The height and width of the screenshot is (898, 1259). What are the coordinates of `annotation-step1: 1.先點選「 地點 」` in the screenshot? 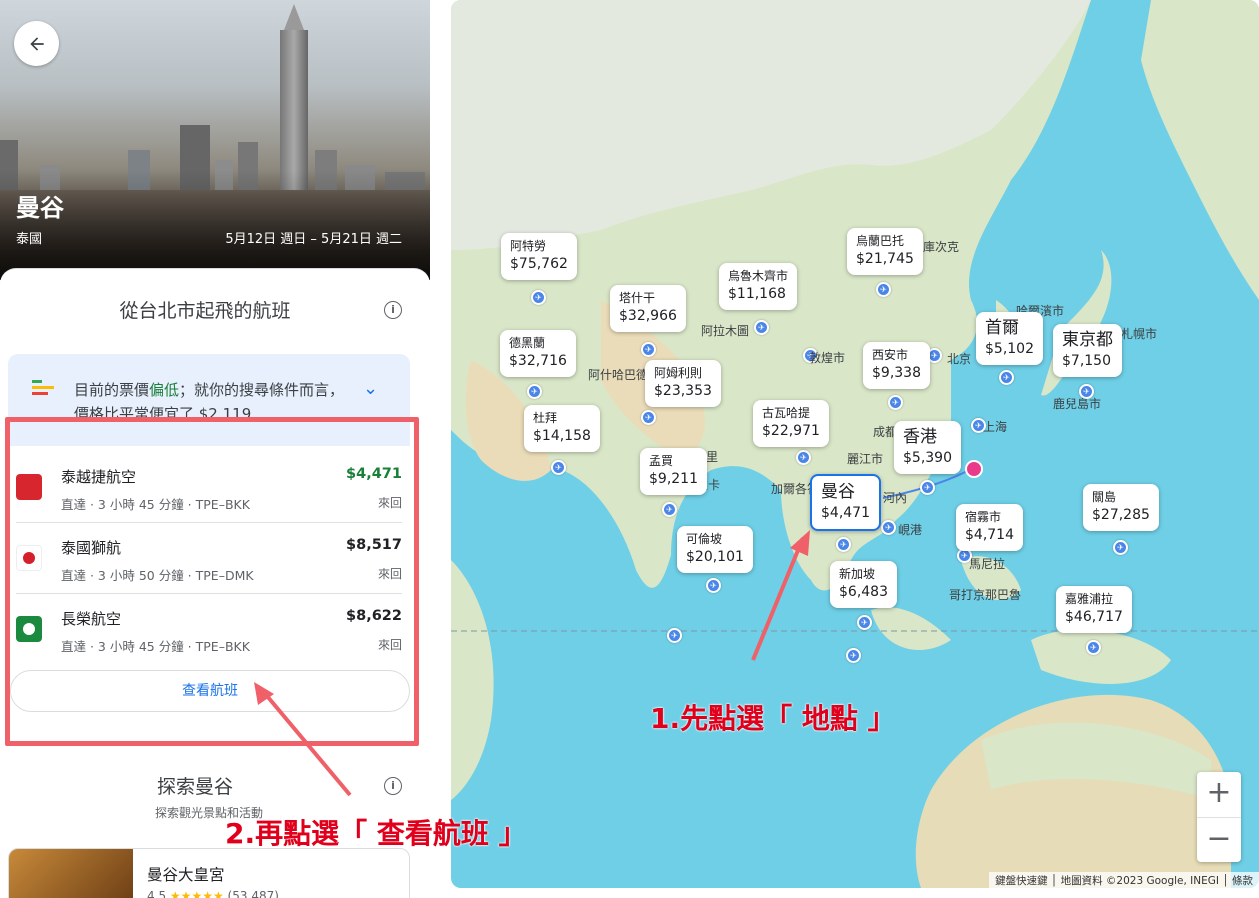 It's located at (773, 718).